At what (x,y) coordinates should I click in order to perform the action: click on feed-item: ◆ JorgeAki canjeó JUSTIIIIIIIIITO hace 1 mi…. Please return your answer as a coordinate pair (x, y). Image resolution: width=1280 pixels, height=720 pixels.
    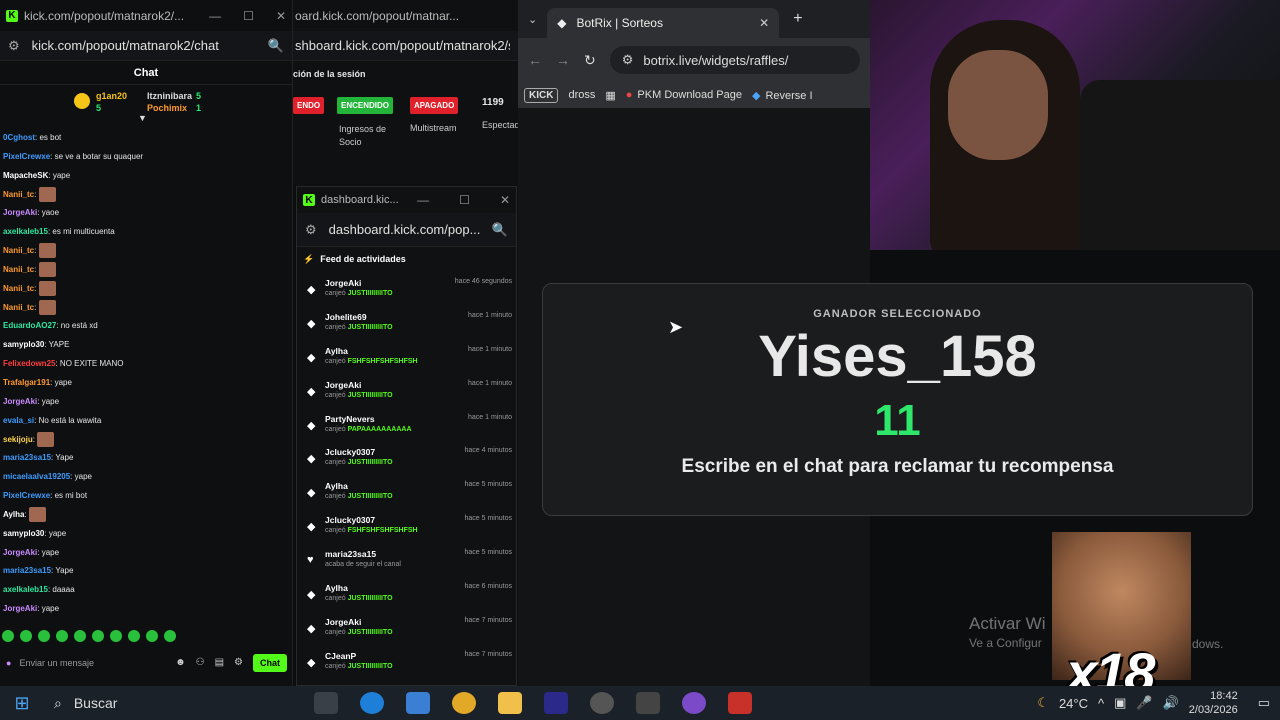
    Looking at the image, I should click on (406, 394).